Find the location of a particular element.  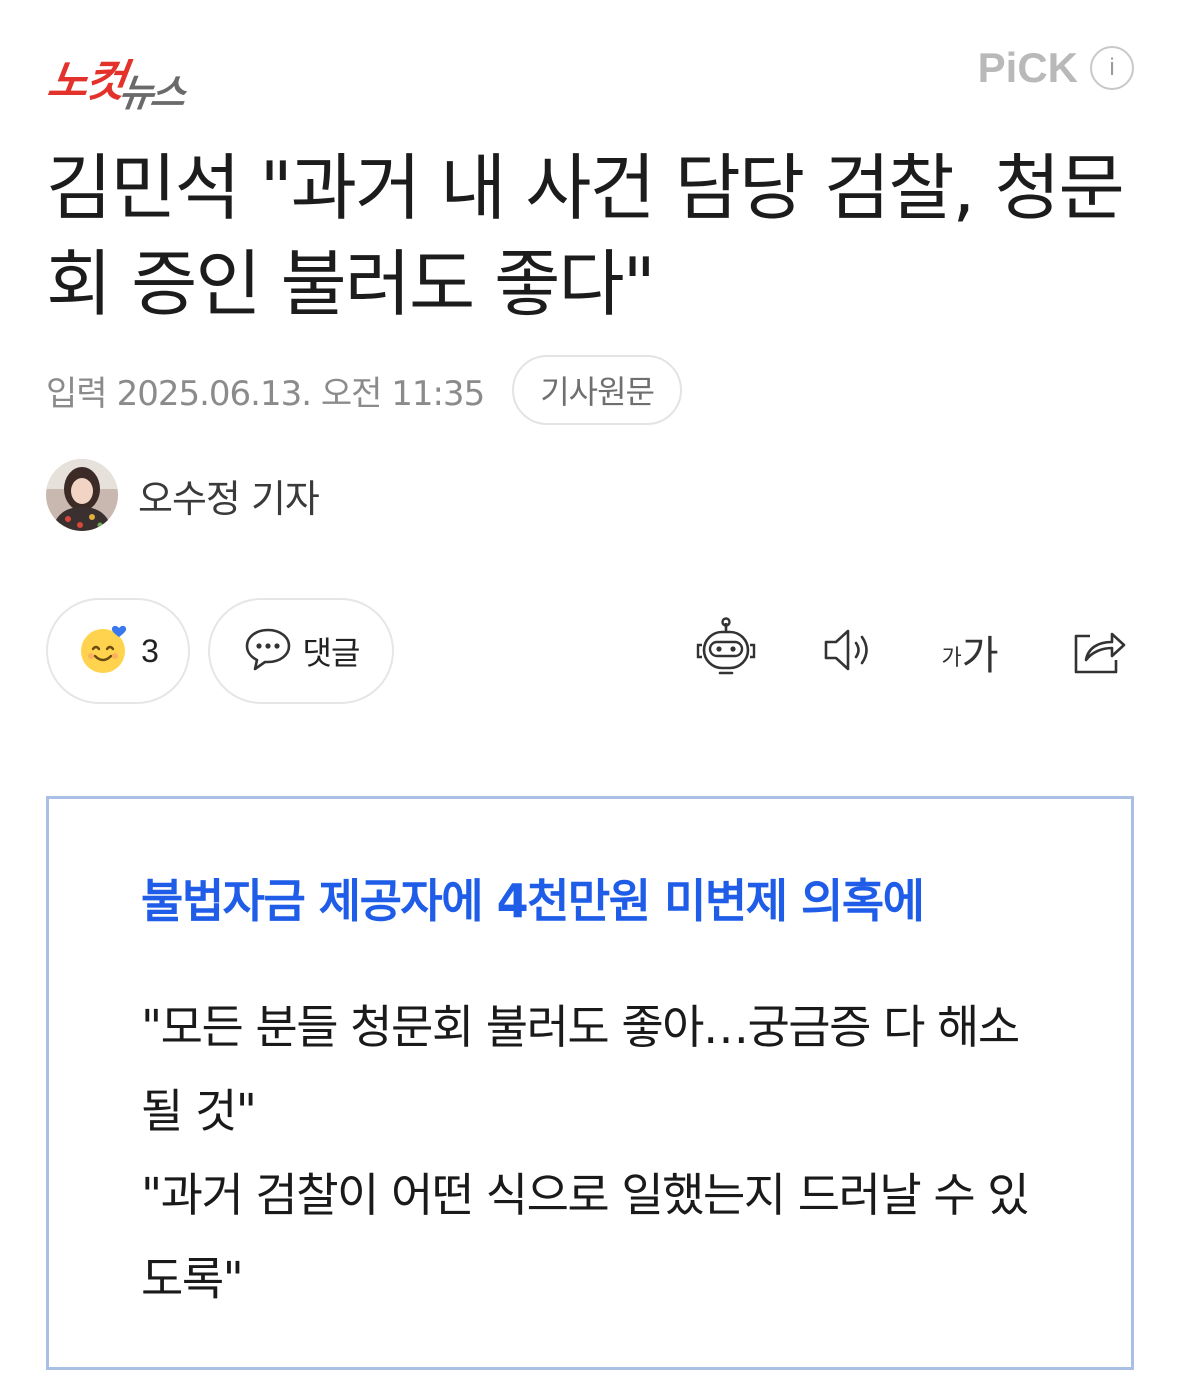

ai-robot-icon is located at coordinates (726, 652).